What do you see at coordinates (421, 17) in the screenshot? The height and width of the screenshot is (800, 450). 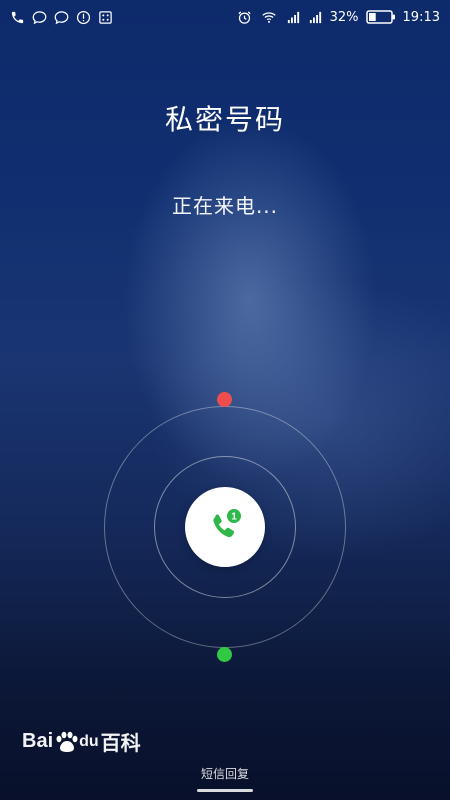 I see `clock: 19:13` at bounding box center [421, 17].